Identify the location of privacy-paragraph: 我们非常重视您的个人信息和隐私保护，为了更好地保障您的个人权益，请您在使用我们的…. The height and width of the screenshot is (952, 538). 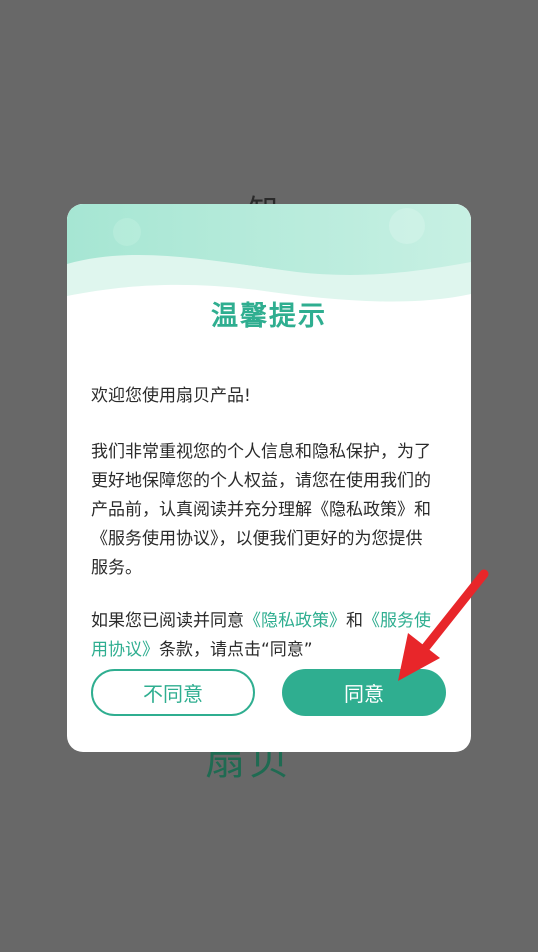
(261, 510).